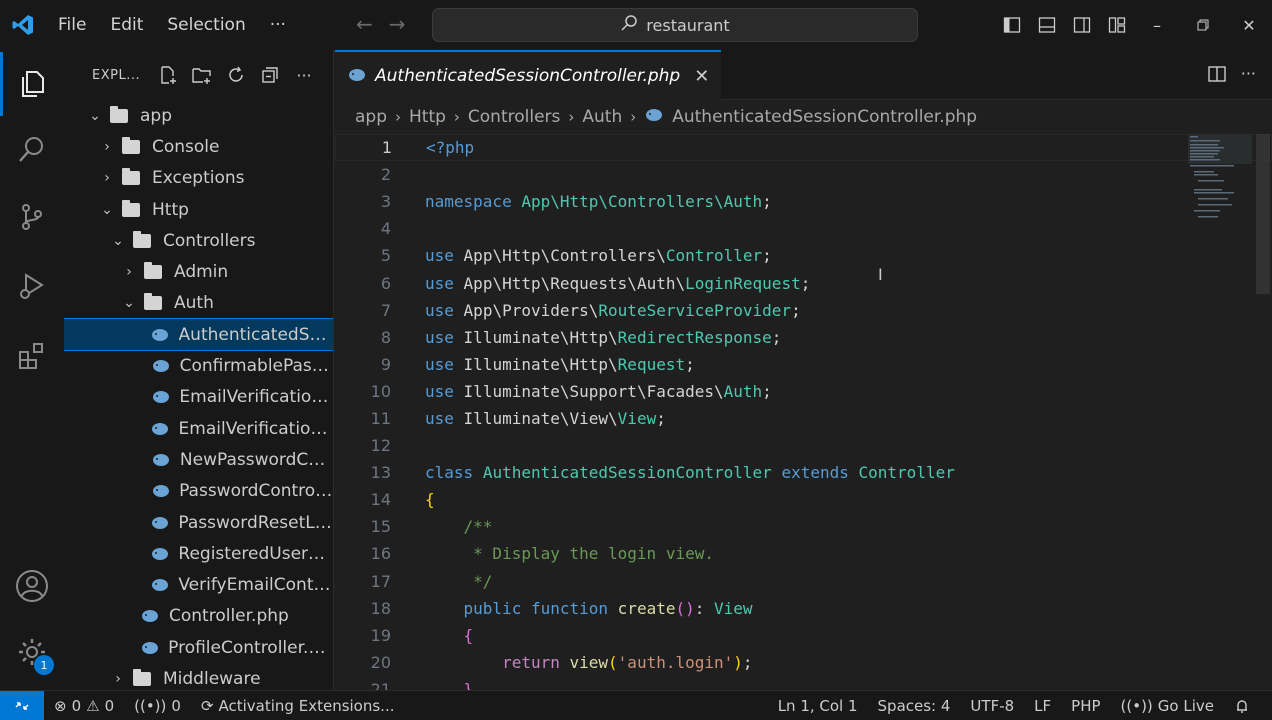  What do you see at coordinates (84, 706) in the screenshot?
I see `problems-indicator: ⊗ 0 ⚠ 0` at bounding box center [84, 706].